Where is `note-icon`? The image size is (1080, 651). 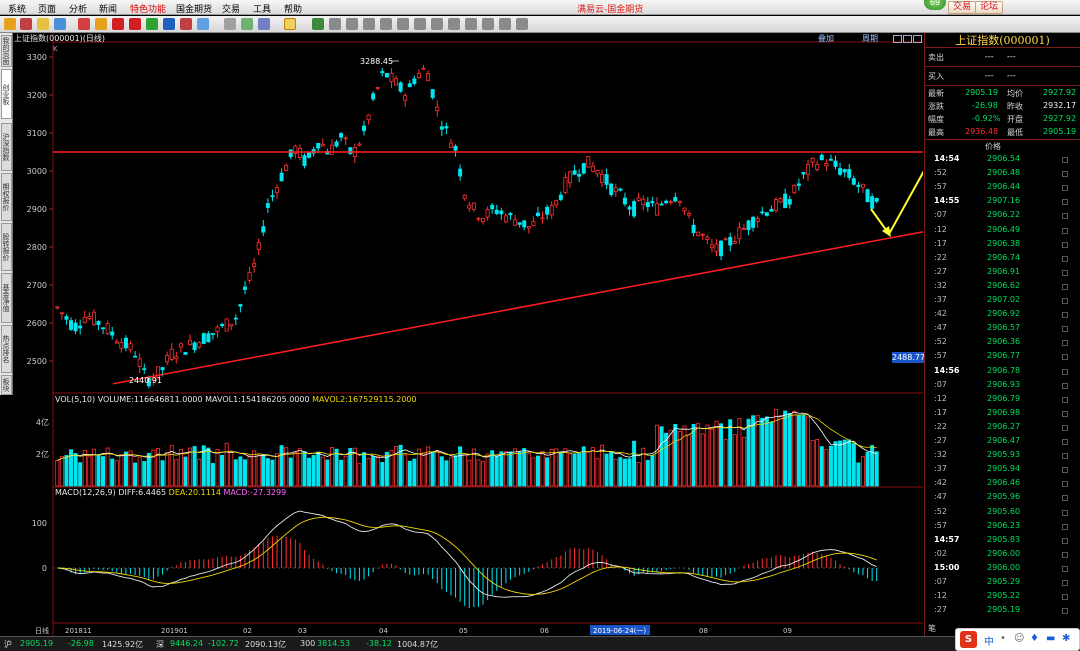 note-icon is located at coordinates (290, 24).